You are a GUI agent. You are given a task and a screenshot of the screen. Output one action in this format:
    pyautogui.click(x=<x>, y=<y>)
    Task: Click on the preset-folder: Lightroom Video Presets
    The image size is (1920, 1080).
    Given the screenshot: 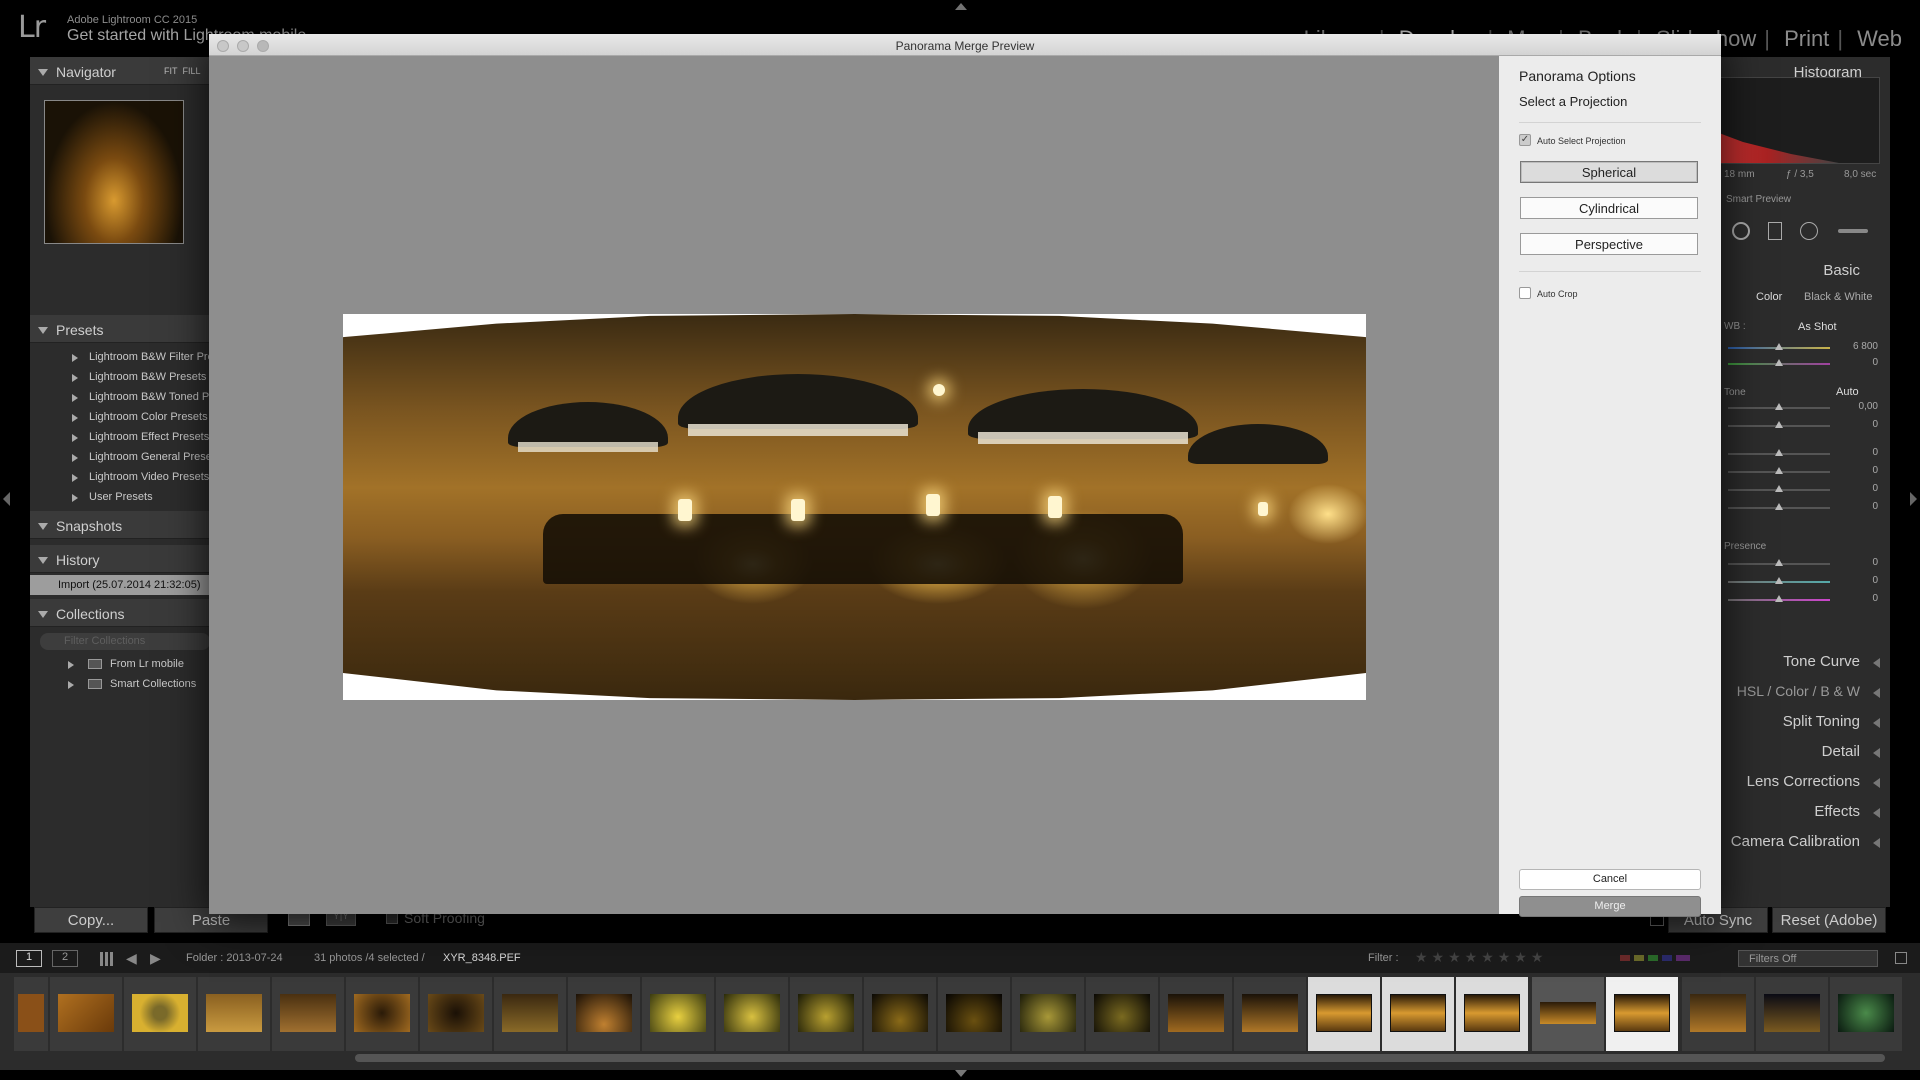 What is the action you would take?
    pyautogui.click(x=120, y=477)
    